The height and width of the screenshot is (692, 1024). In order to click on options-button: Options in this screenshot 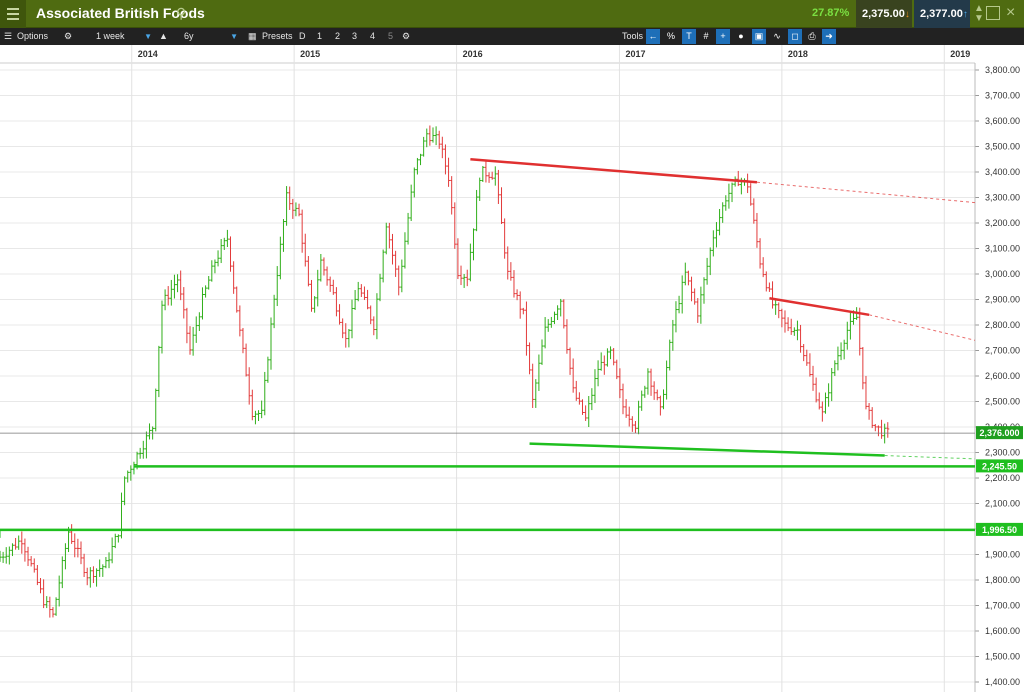, I will do `click(32, 36)`.